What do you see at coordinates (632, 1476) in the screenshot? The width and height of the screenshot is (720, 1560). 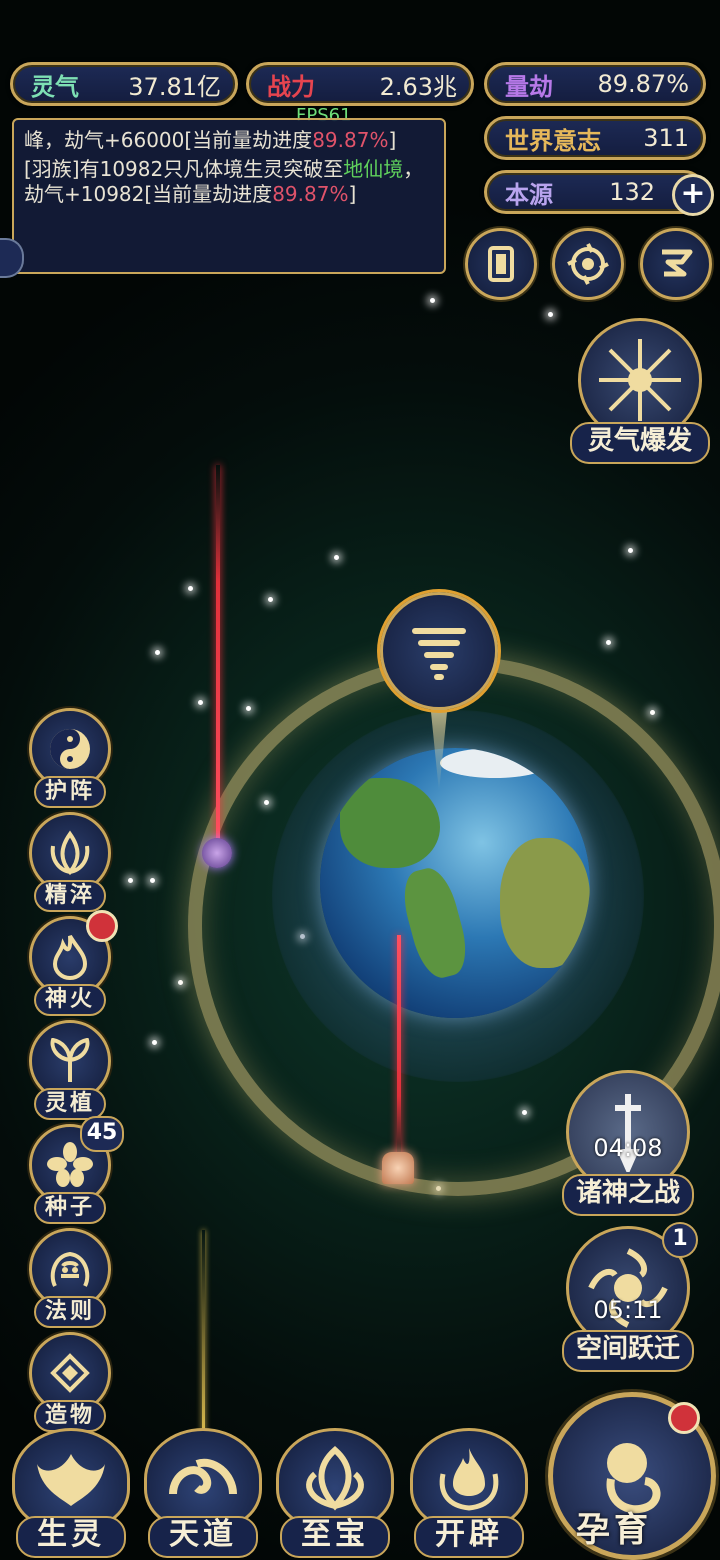 I see `nurture-button: 孕育` at bounding box center [632, 1476].